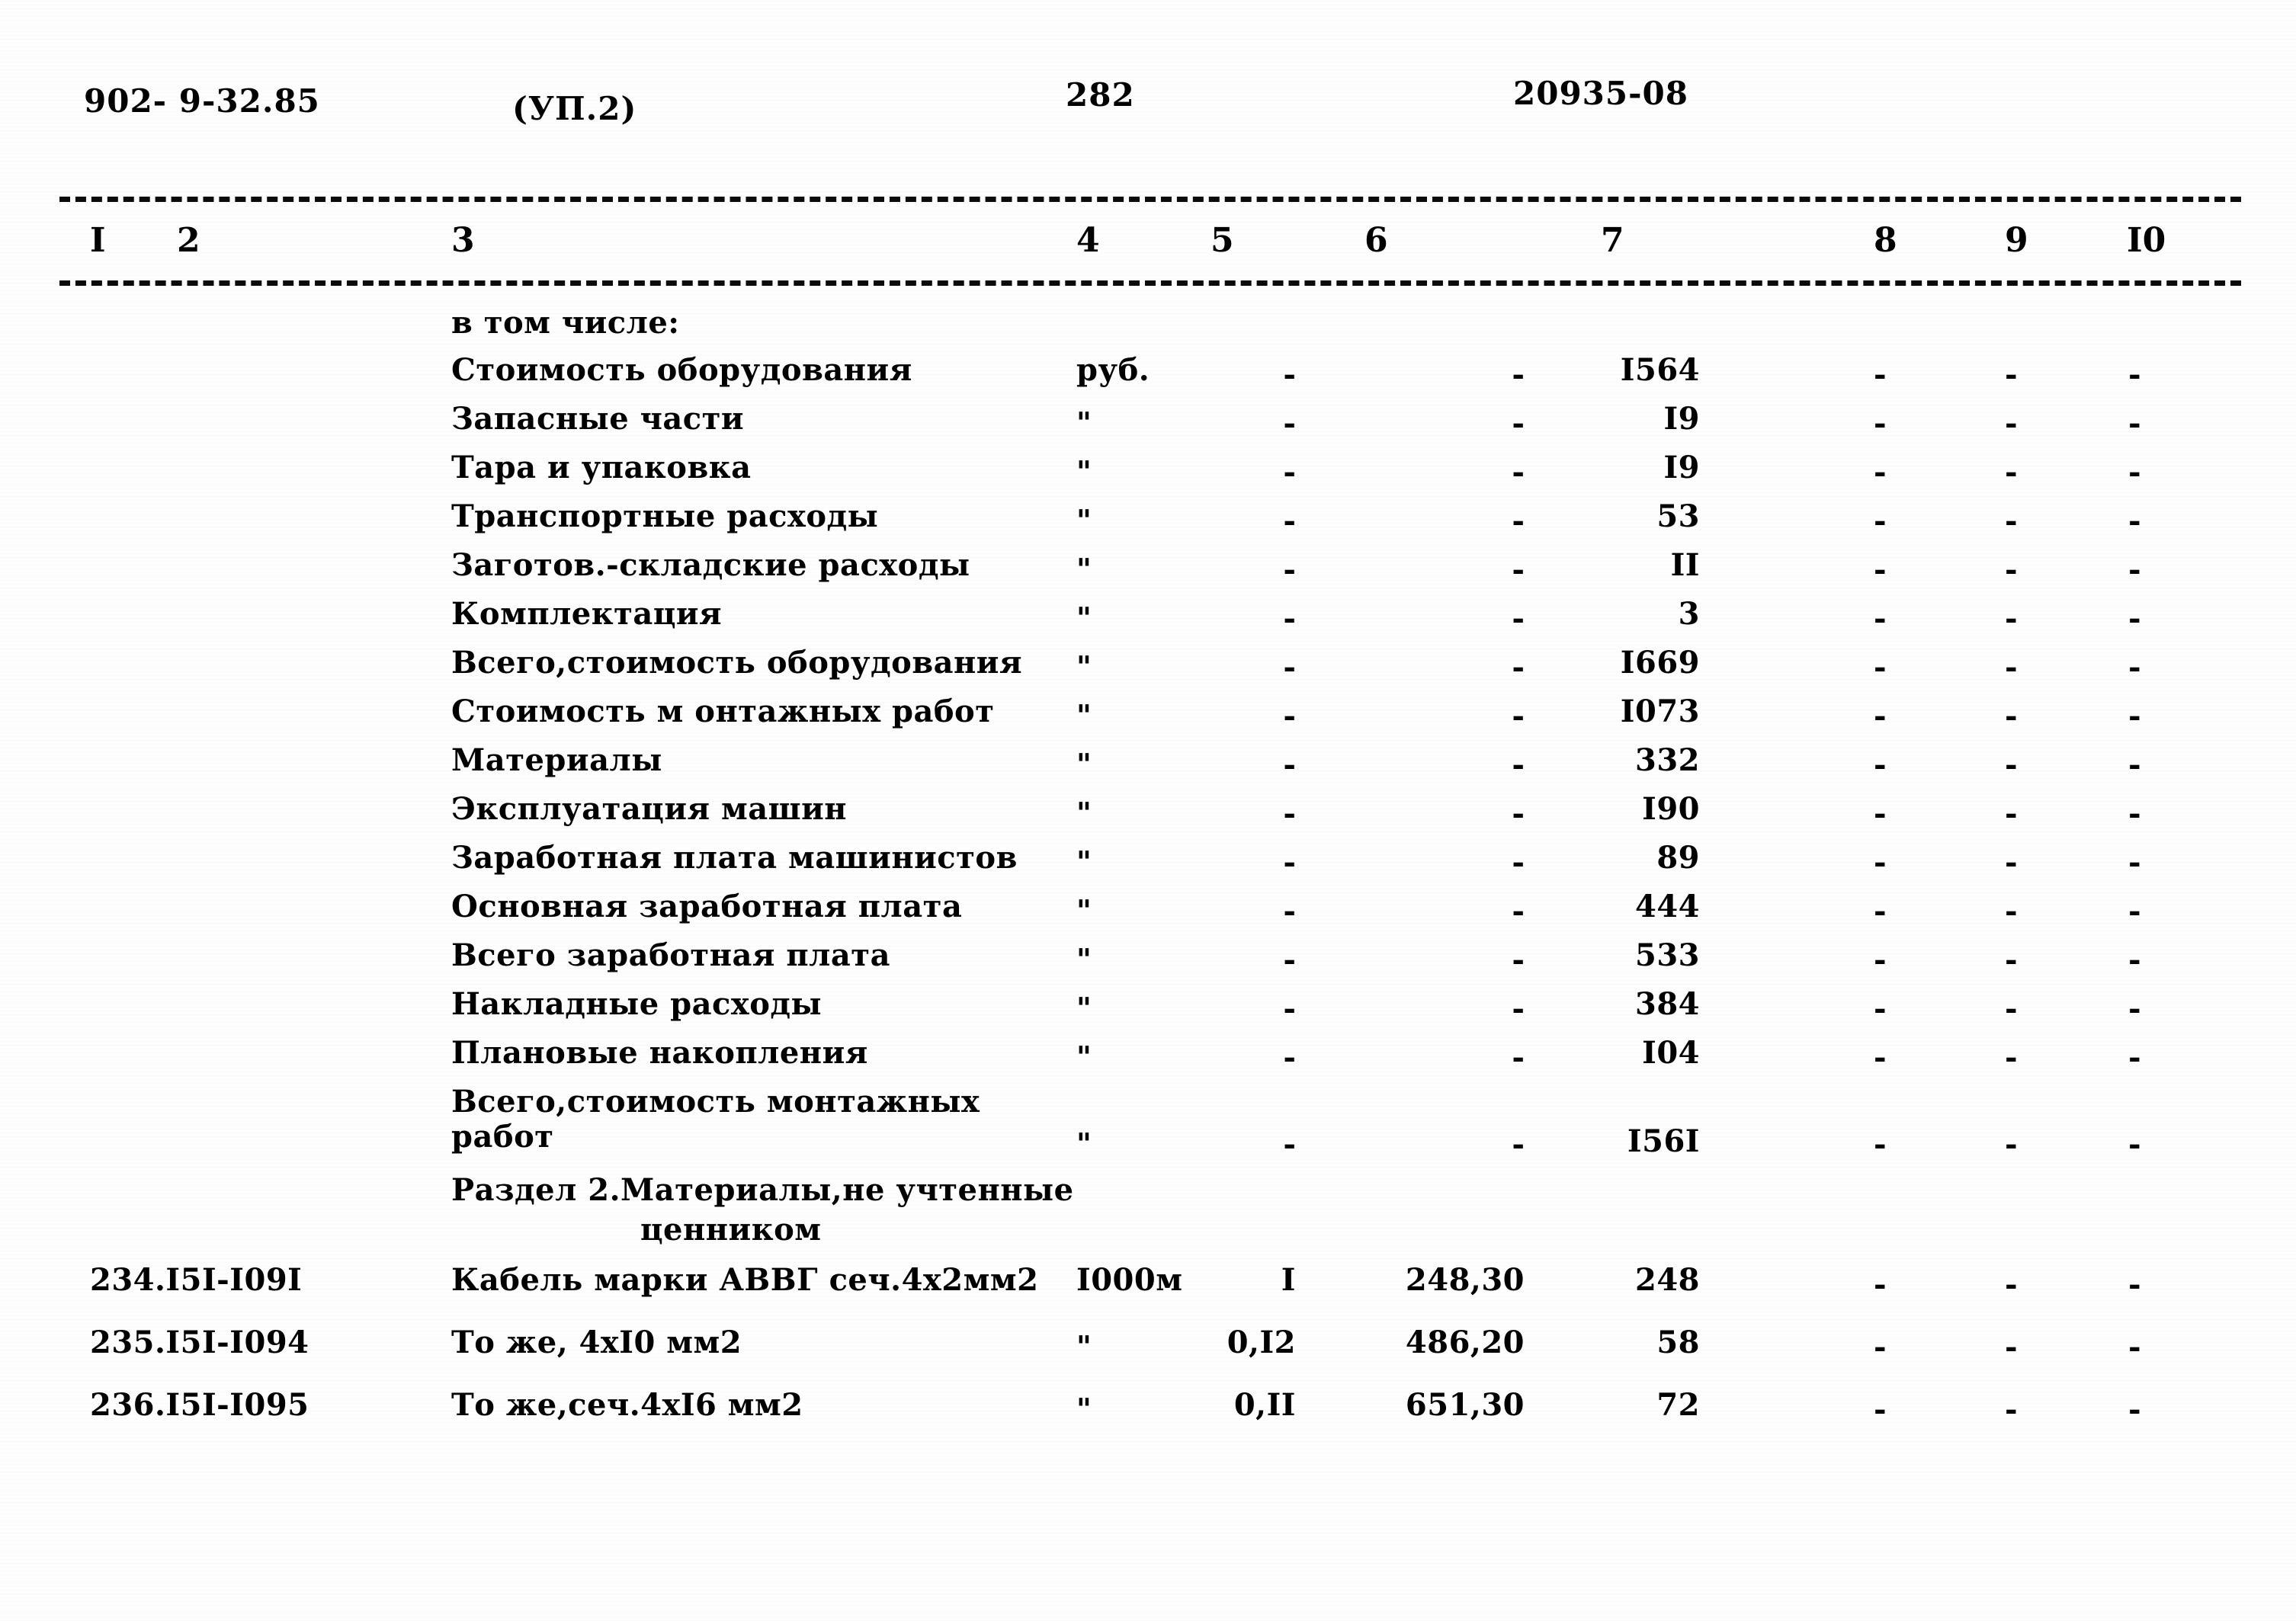 This screenshot has height=1621, width=2296. I want to click on row-label-line1: Всего,стоимость монтажных, so click(715, 1102).